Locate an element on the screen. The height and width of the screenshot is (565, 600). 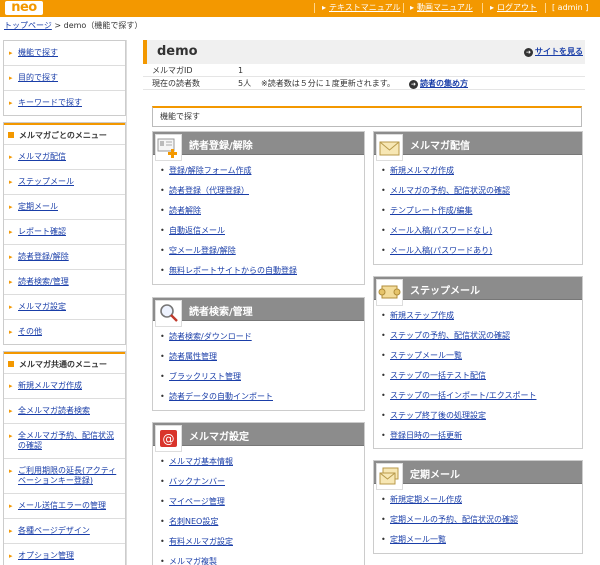
list-item: メルマガ複製 is located at coordinates (258, 560).